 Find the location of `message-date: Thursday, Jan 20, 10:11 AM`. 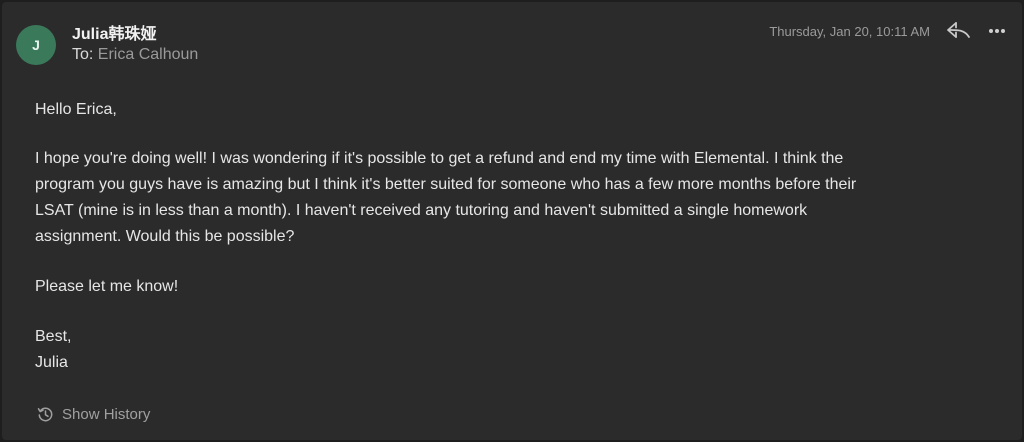

message-date: Thursday, Jan 20, 10:11 AM is located at coordinates (849, 31).